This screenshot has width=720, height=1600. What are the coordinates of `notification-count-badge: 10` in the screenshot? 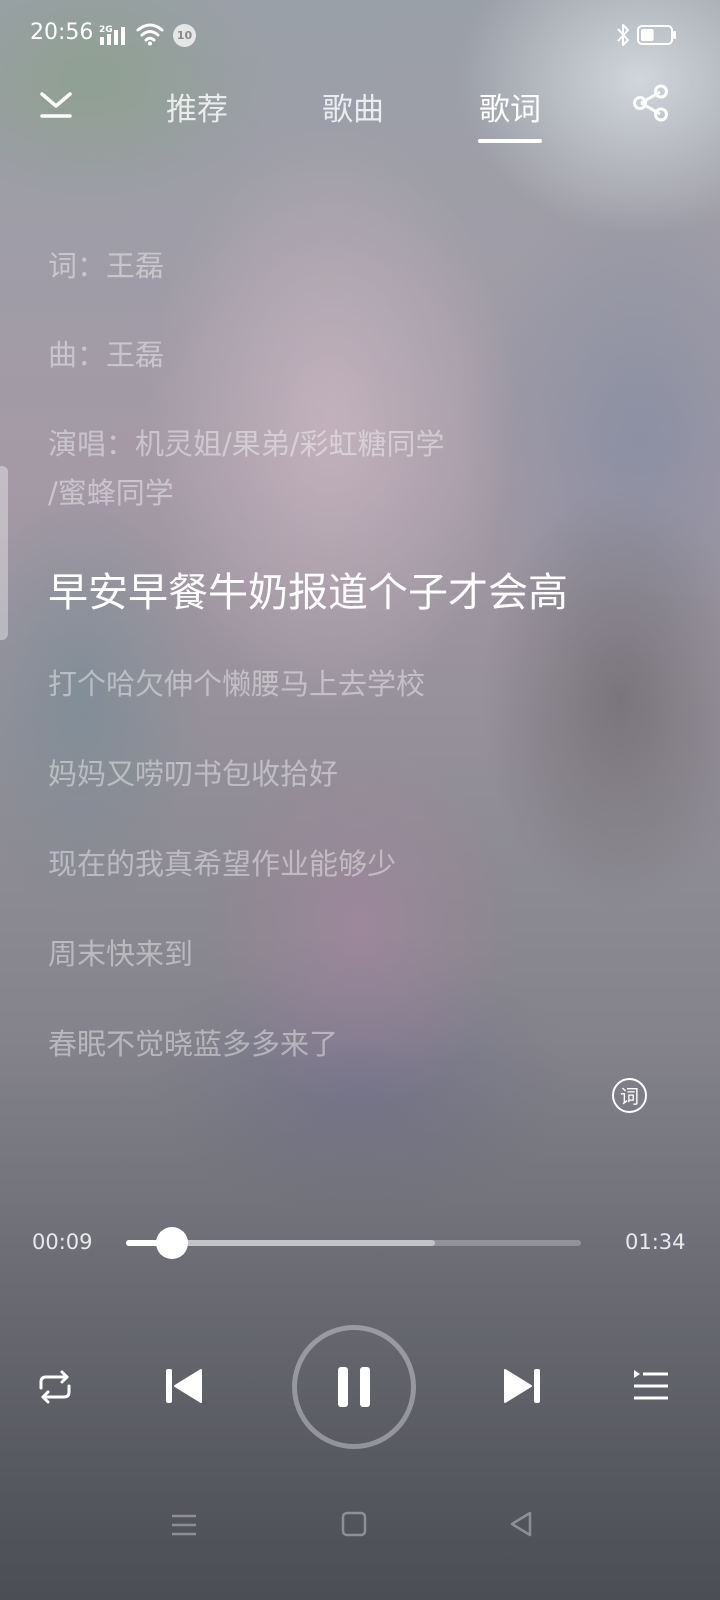 It's located at (184, 35).